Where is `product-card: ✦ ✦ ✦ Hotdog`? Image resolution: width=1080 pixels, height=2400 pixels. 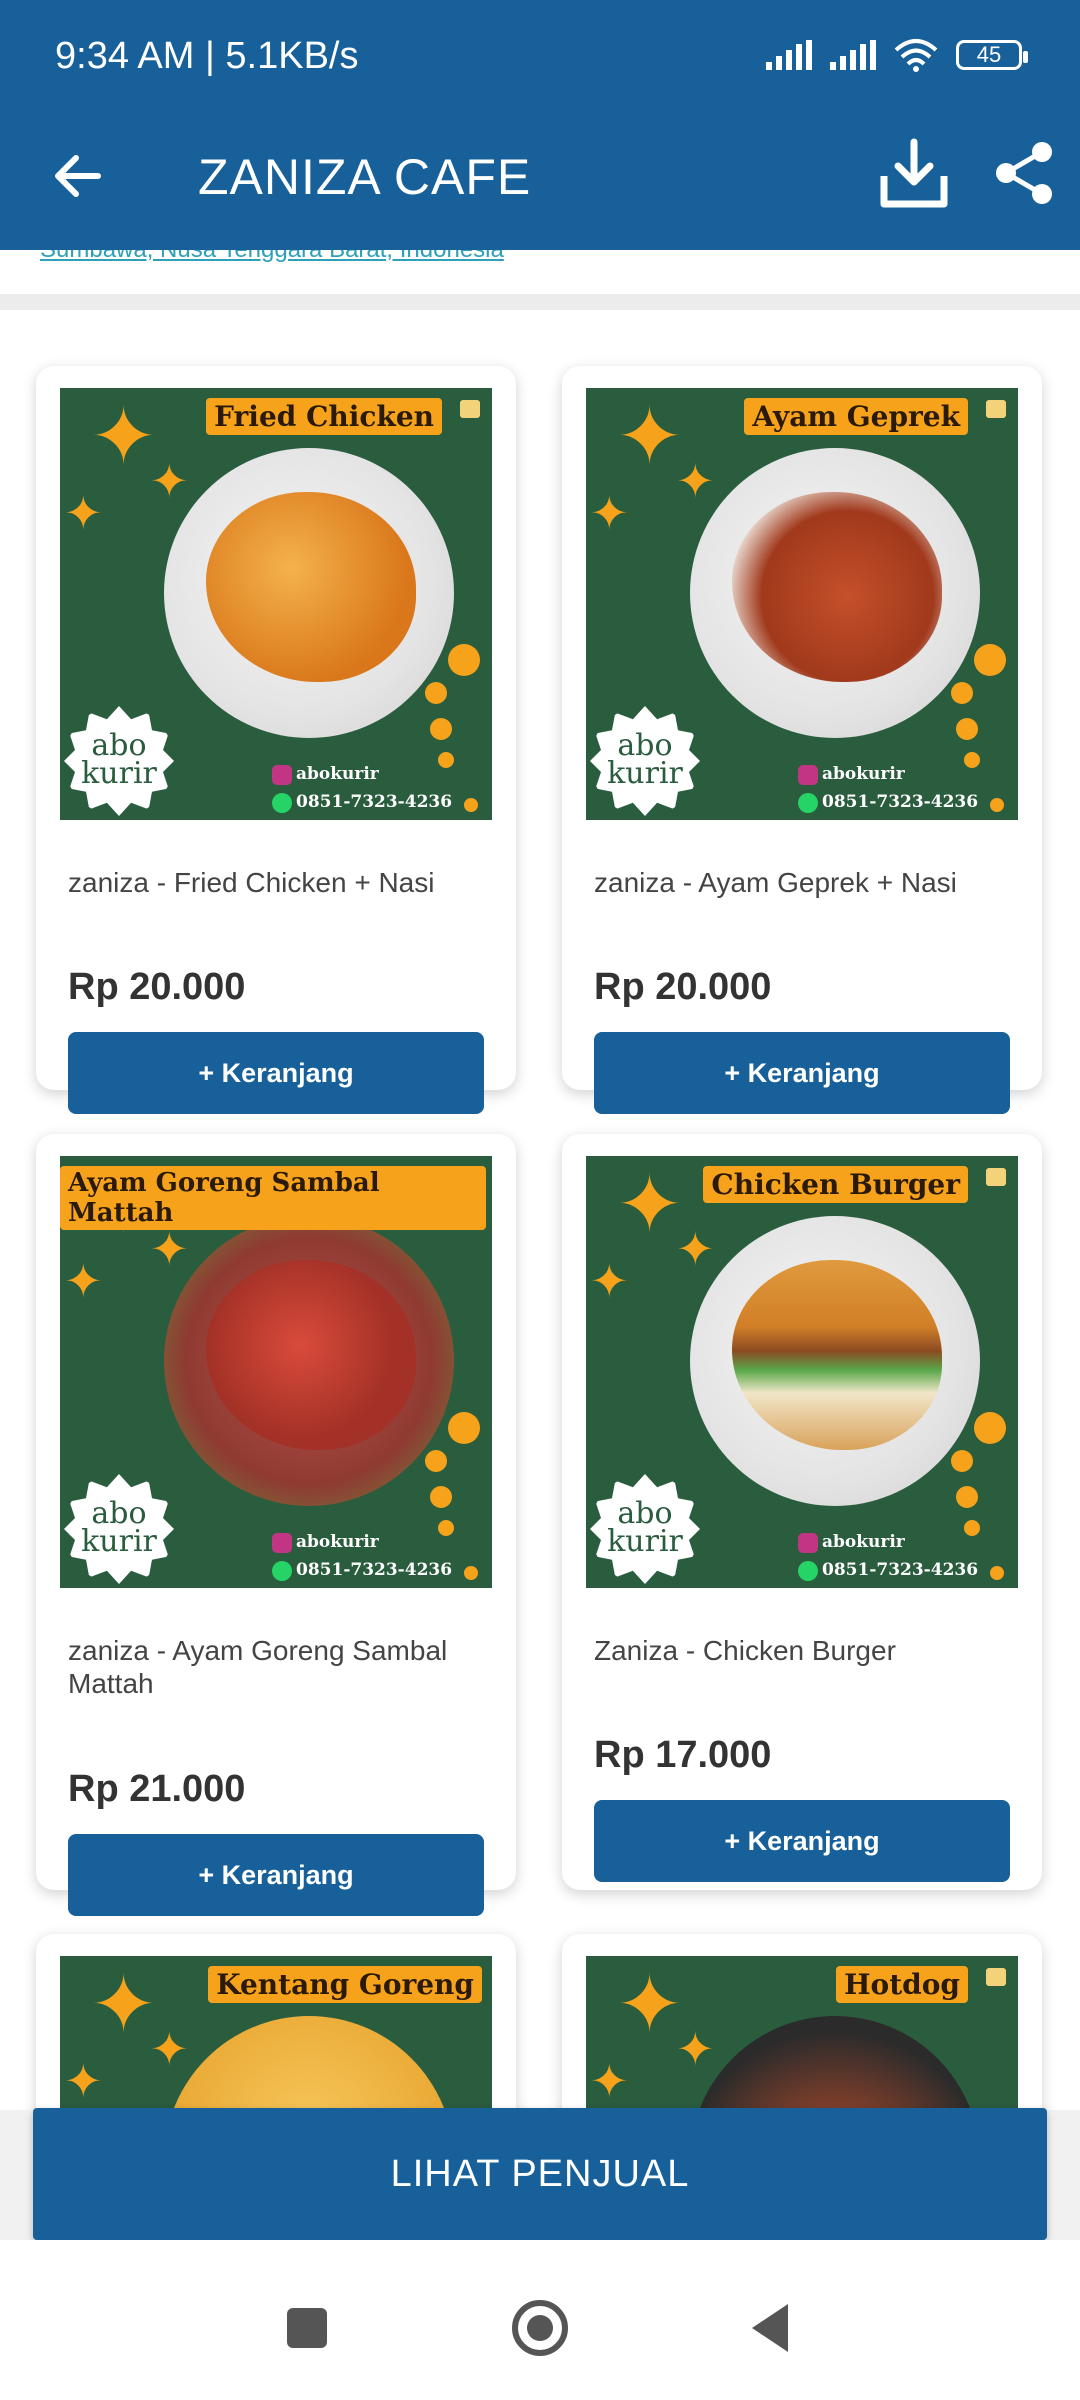
product-card: ✦ ✦ ✦ Hotdog is located at coordinates (802, 2022).